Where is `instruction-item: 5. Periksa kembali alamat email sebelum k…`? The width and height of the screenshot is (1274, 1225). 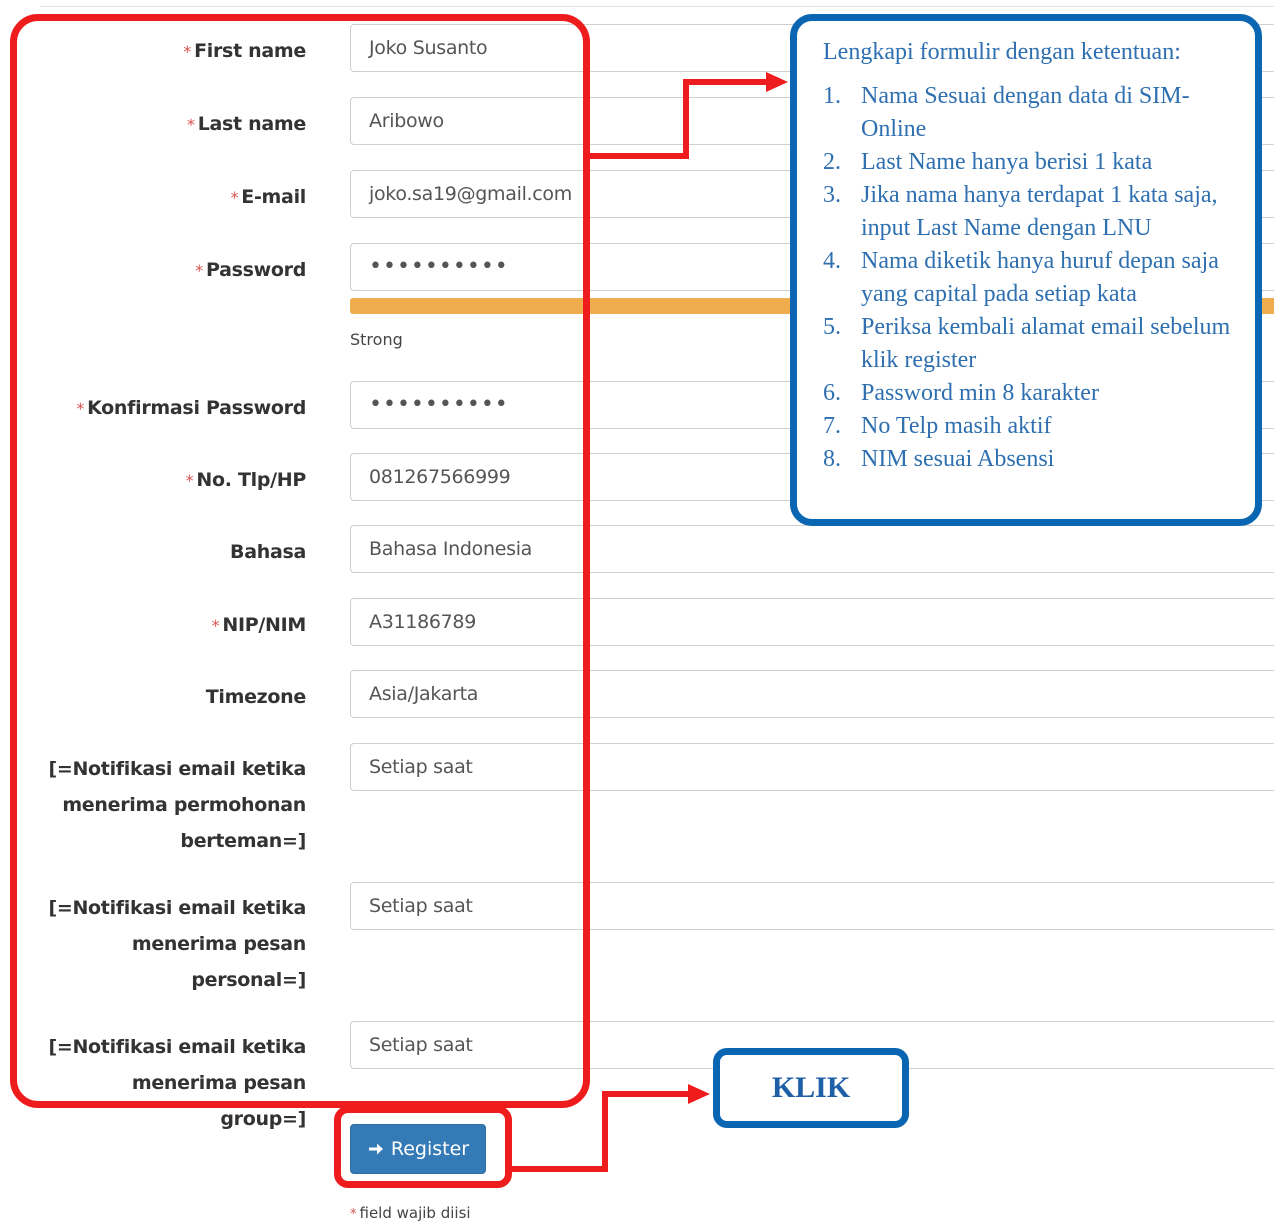 instruction-item: 5. Periksa kembali alamat email sebelum k… is located at coordinates (1027, 343).